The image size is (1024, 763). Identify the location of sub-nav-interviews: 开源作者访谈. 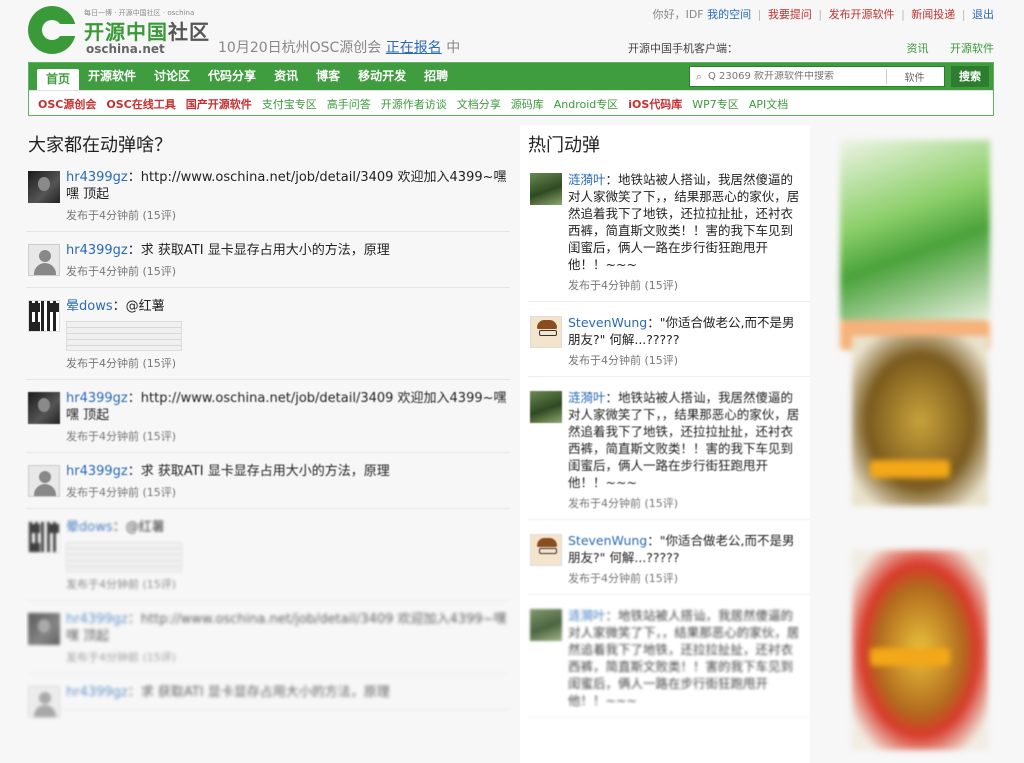
(414, 104).